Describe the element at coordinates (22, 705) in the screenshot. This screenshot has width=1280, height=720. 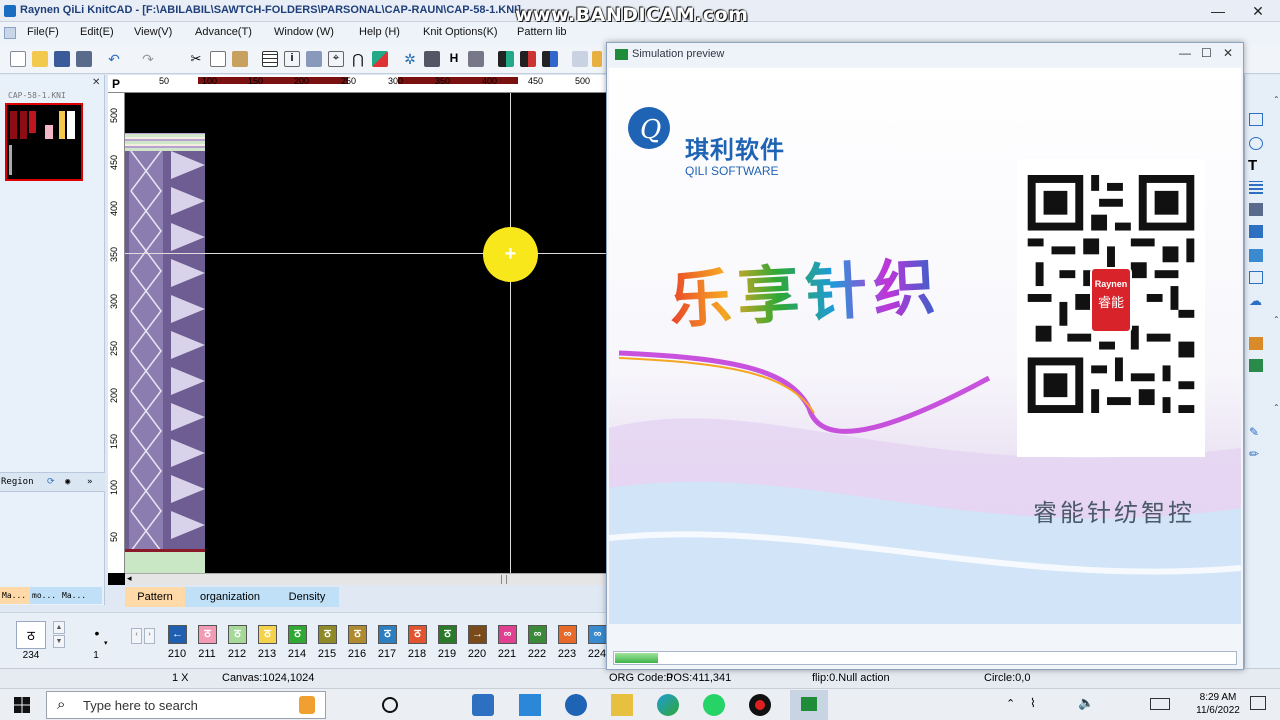
I see `windows-start-icon` at that location.